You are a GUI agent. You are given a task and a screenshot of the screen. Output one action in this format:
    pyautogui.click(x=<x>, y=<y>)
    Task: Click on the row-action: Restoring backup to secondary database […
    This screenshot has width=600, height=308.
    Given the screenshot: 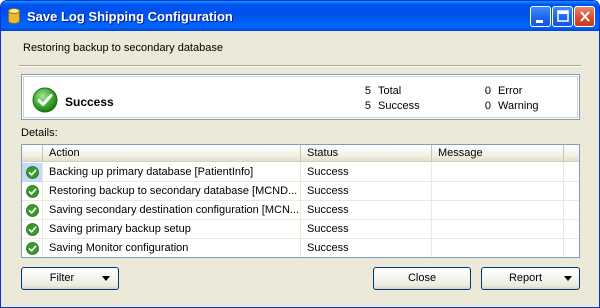 What is the action you would take?
    pyautogui.click(x=172, y=191)
    